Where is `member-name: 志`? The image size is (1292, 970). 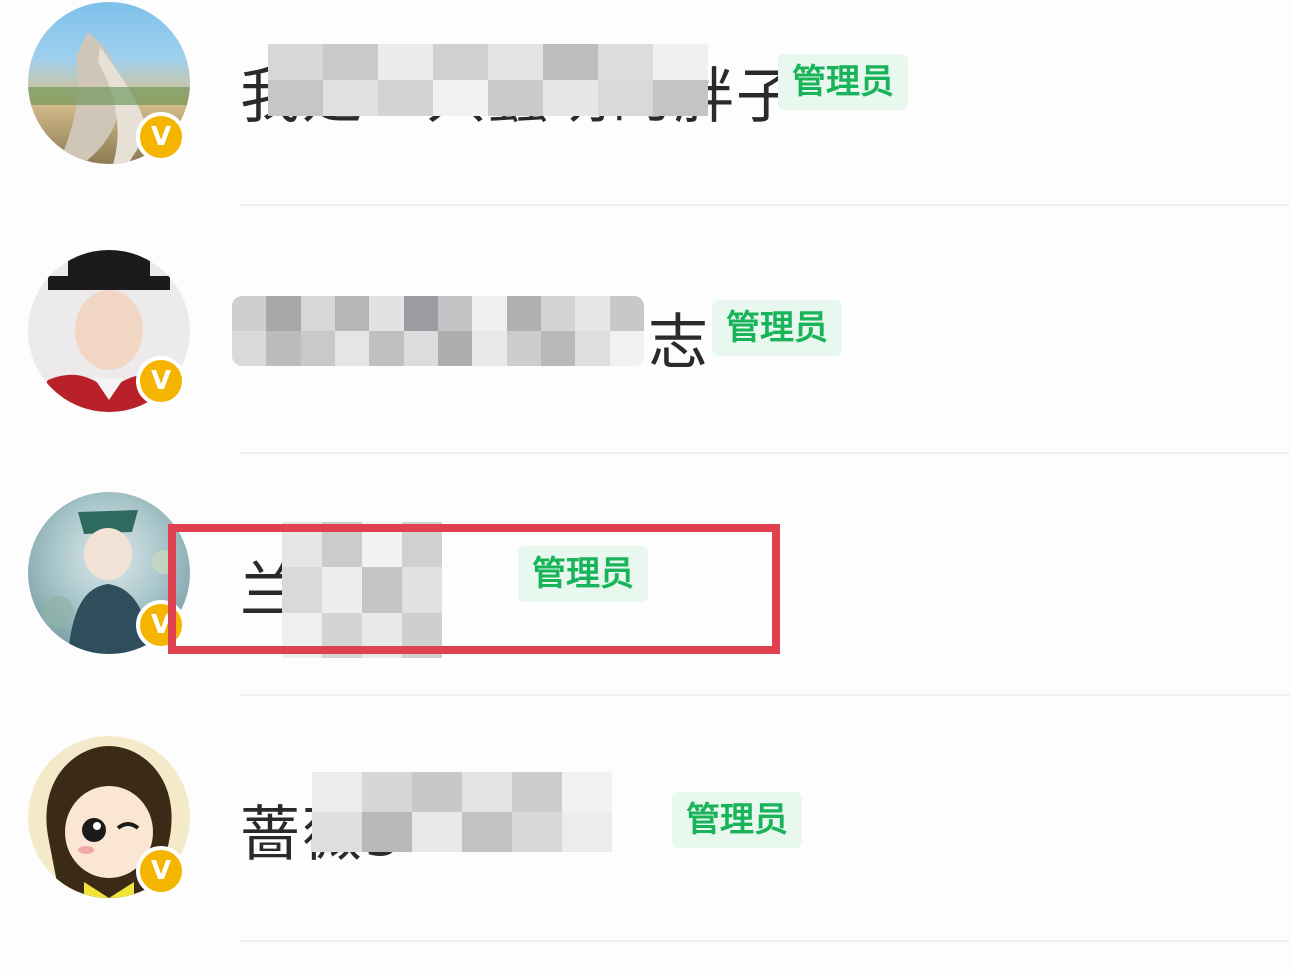 member-name: 志 is located at coordinates (679, 337).